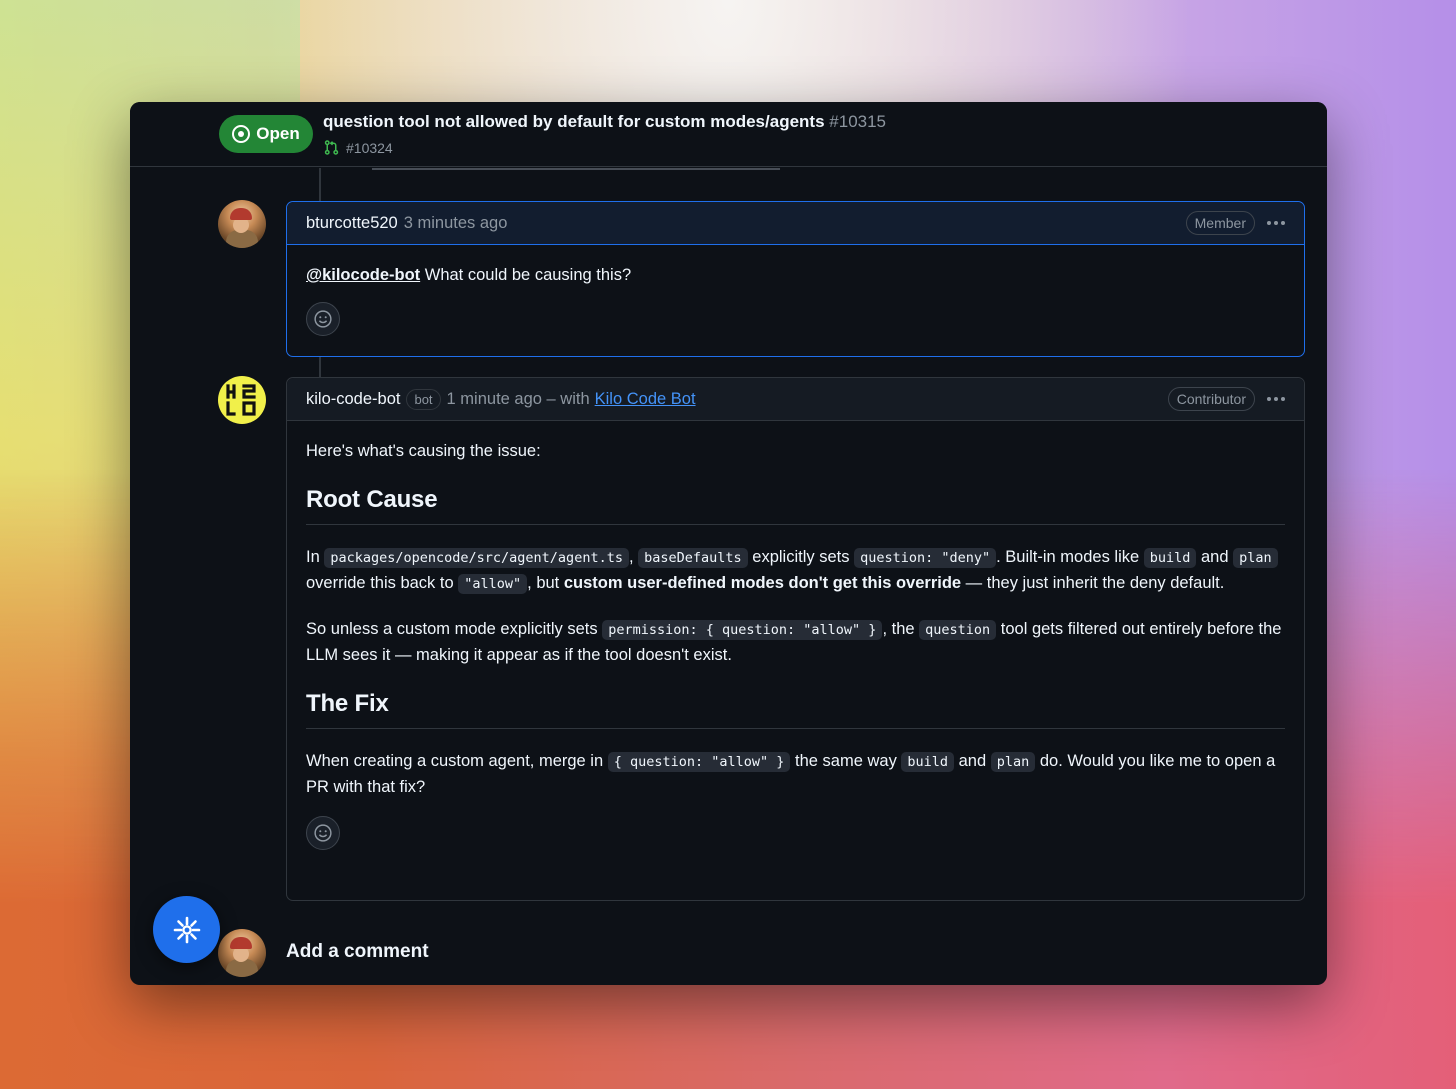 The width and height of the screenshot is (1456, 1089). What do you see at coordinates (278, 133) in the screenshot?
I see `issue-state-label: Open` at bounding box center [278, 133].